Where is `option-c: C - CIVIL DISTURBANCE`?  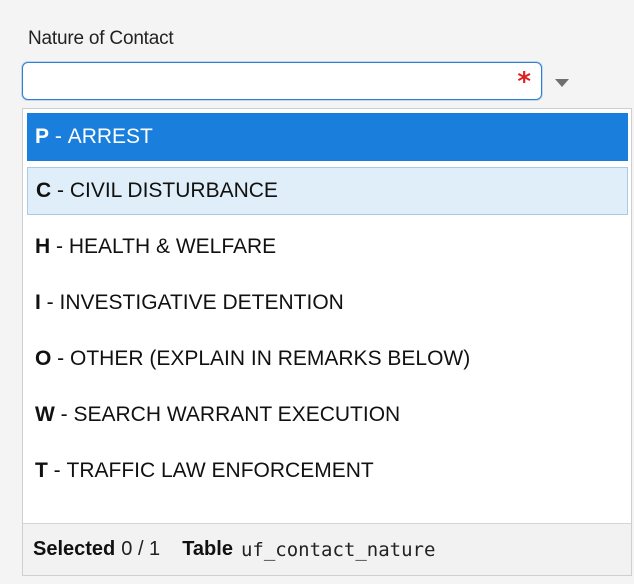
option-c: C - CIVIL DISTURBANCE is located at coordinates (327, 191).